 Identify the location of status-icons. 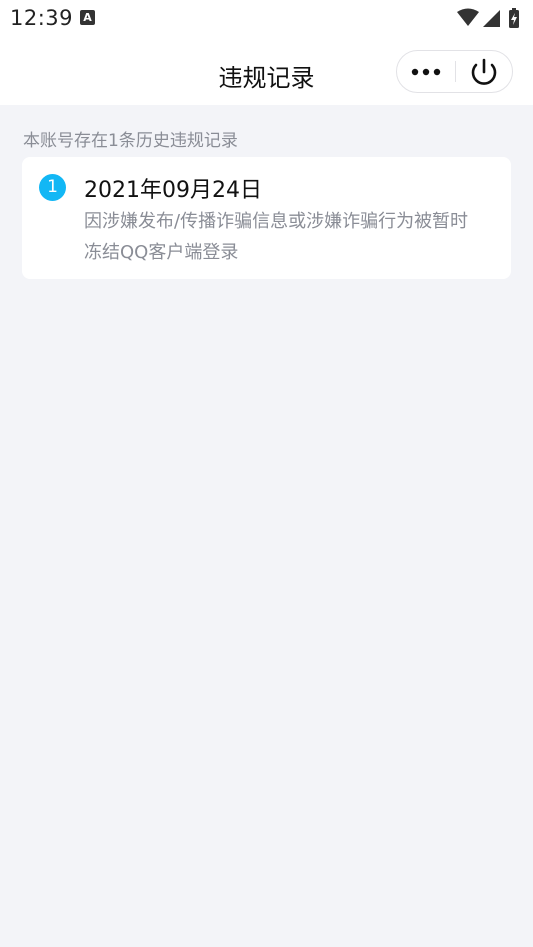
(488, 18).